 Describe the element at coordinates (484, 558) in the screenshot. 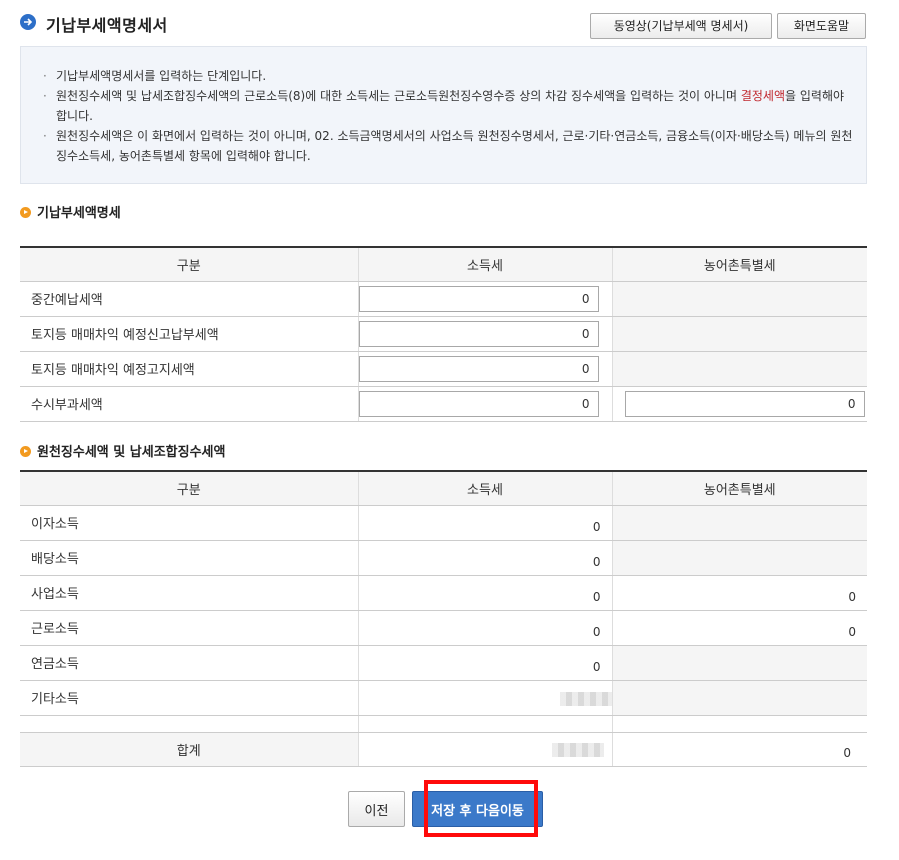

I see `dividend-income-tax-value: 0` at that location.